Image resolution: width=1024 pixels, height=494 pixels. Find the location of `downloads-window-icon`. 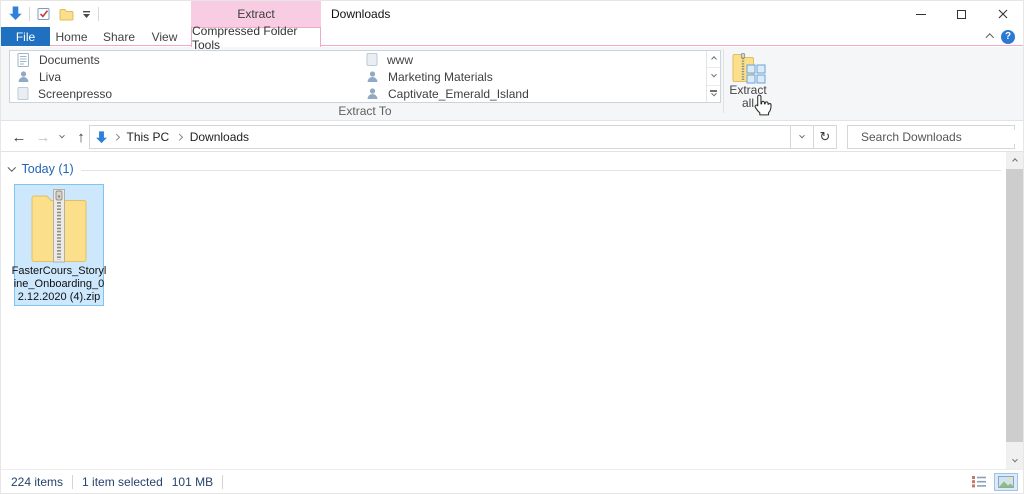

downloads-window-icon is located at coordinates (15, 14).